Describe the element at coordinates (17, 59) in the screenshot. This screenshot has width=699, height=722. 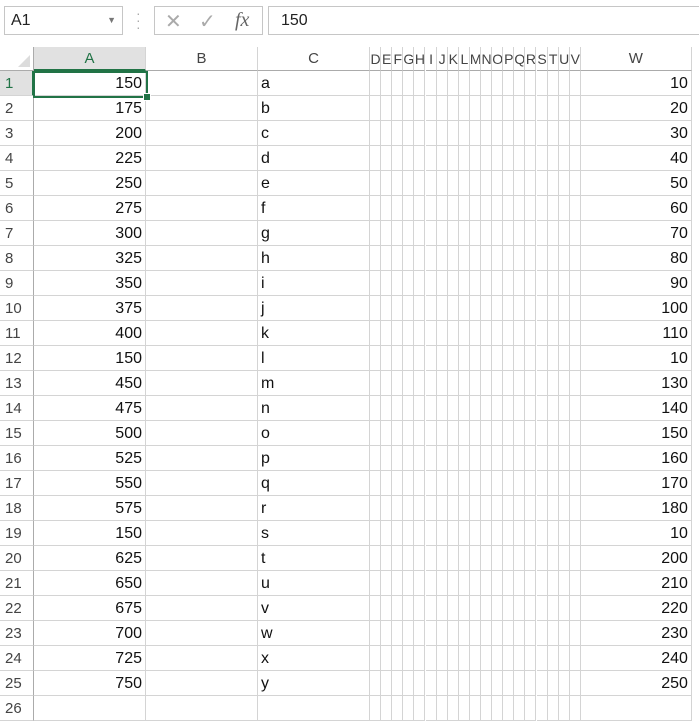
I see `select-all-button` at that location.